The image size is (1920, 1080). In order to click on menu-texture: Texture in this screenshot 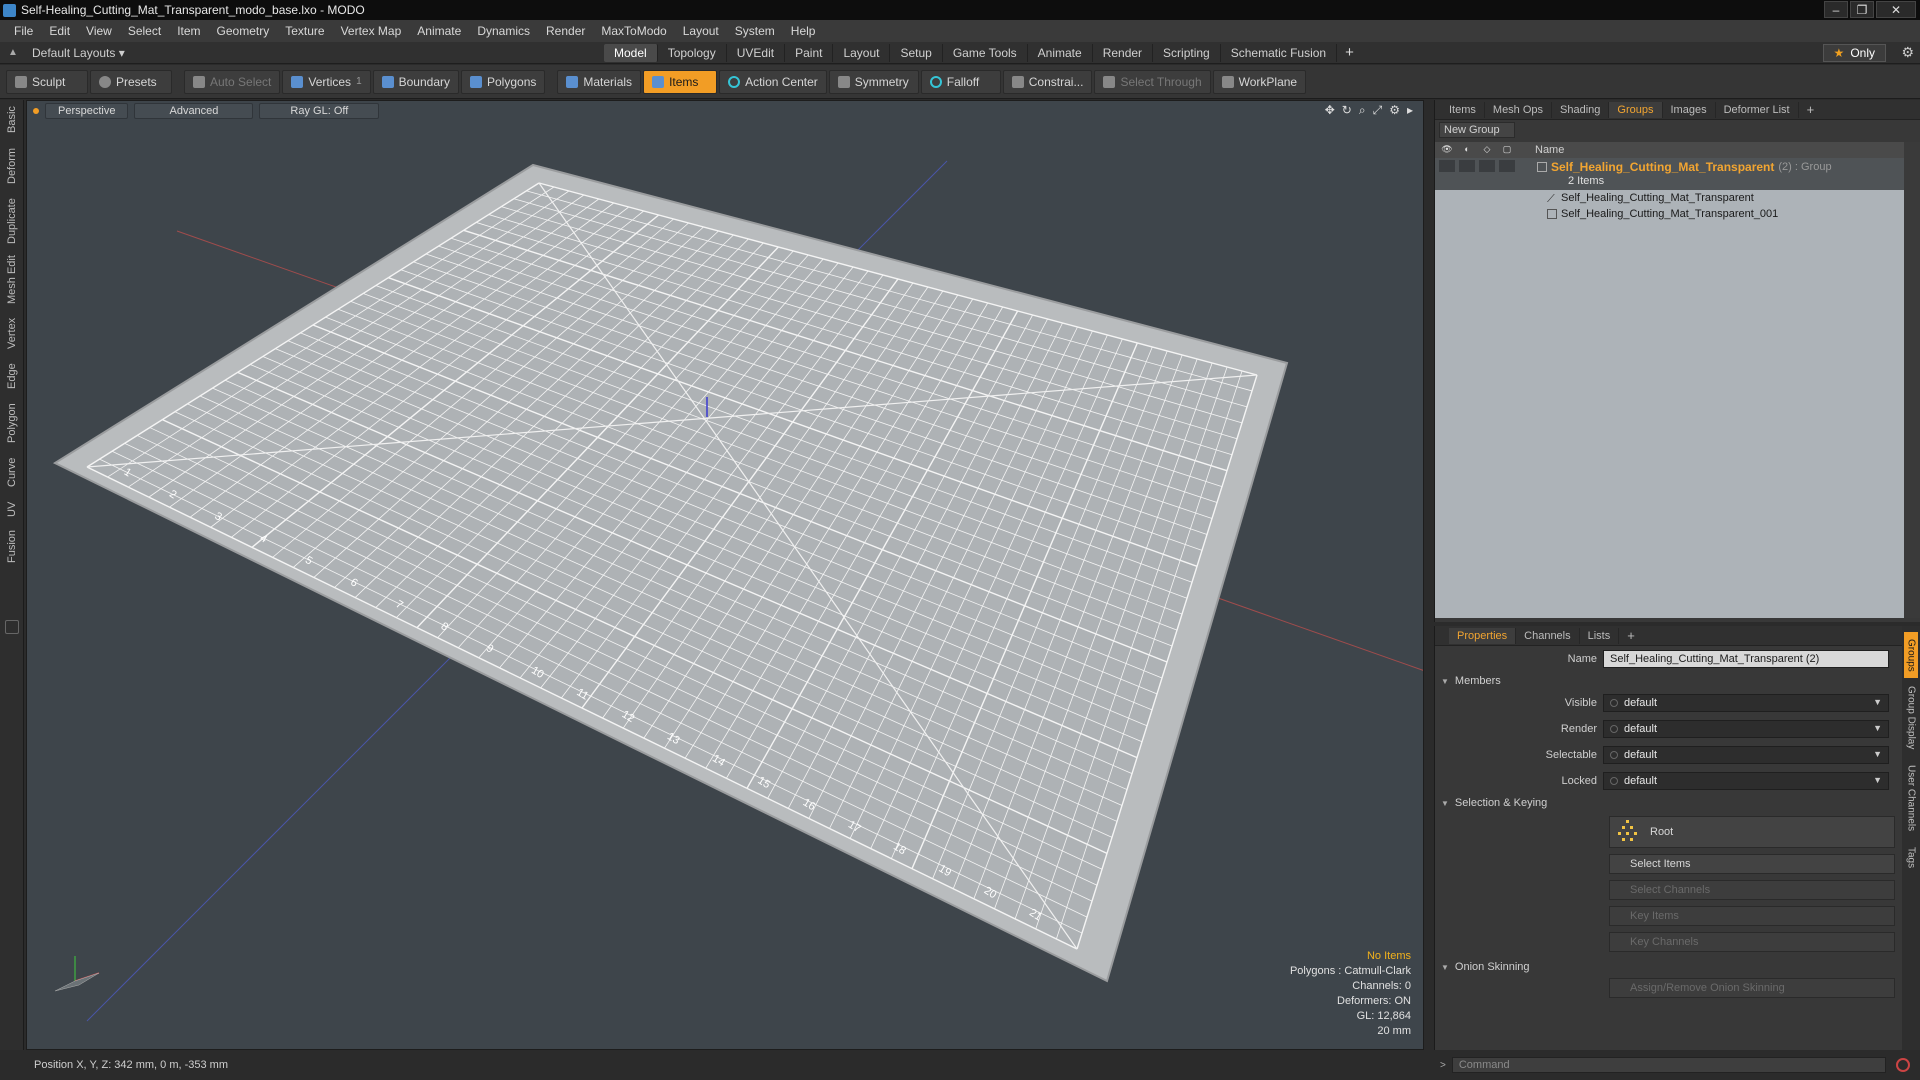, I will do `click(304, 31)`.